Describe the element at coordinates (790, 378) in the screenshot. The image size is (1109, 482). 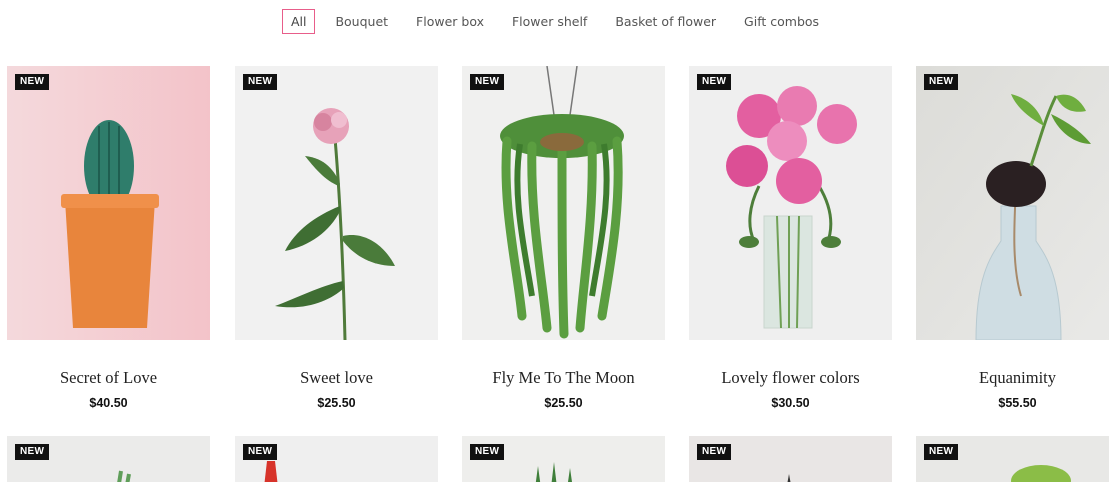
I see `product-name: Lovely flower colors` at that location.